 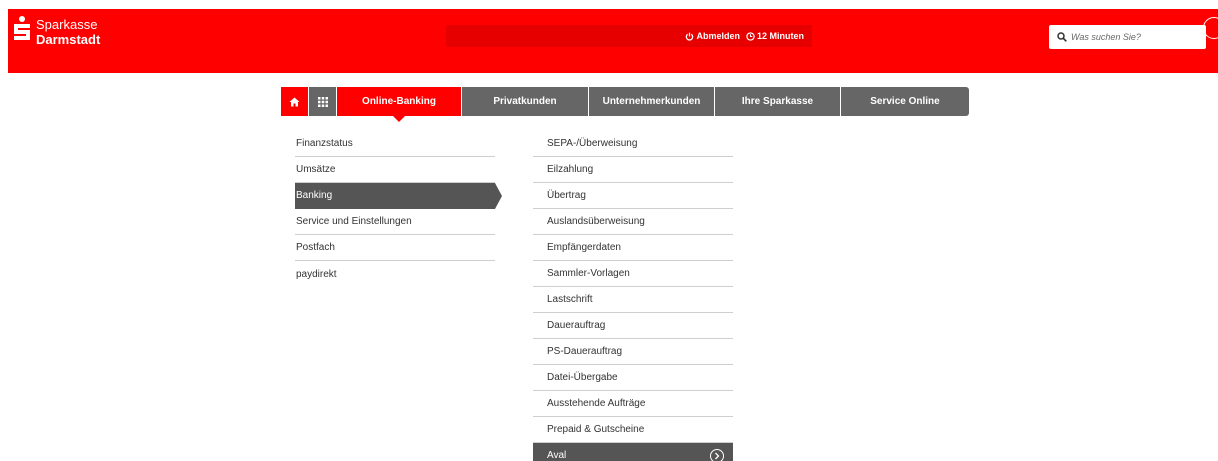 I want to click on menu-item-ps-dauerauftrag: PS-Dauerauftrag, so click(x=633, y=352).